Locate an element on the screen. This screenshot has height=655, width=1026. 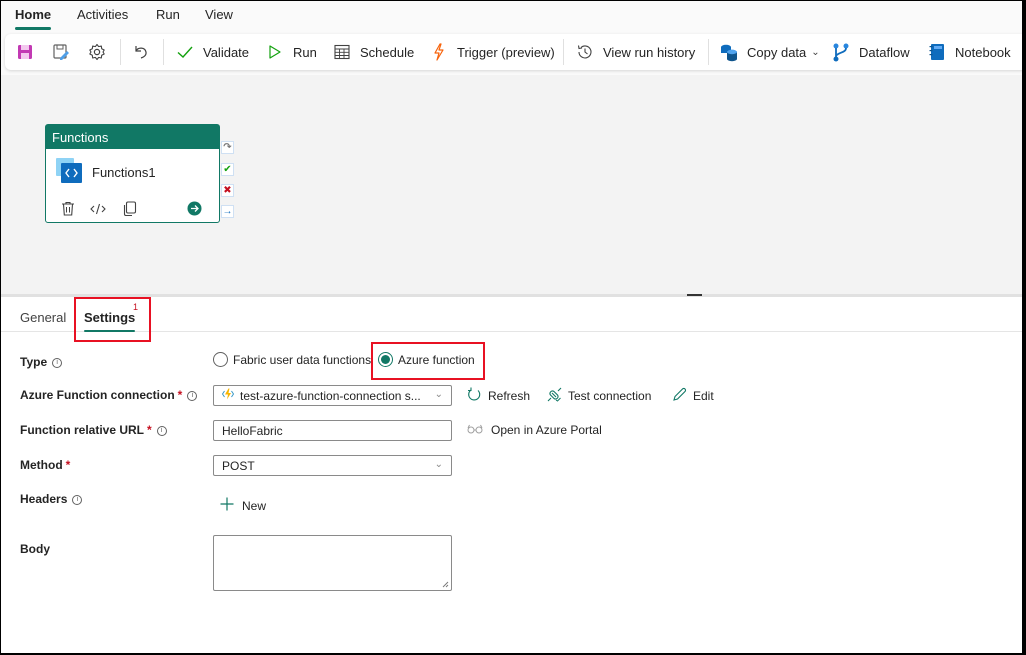
copy-data-label: Copy data is located at coordinates (777, 52).